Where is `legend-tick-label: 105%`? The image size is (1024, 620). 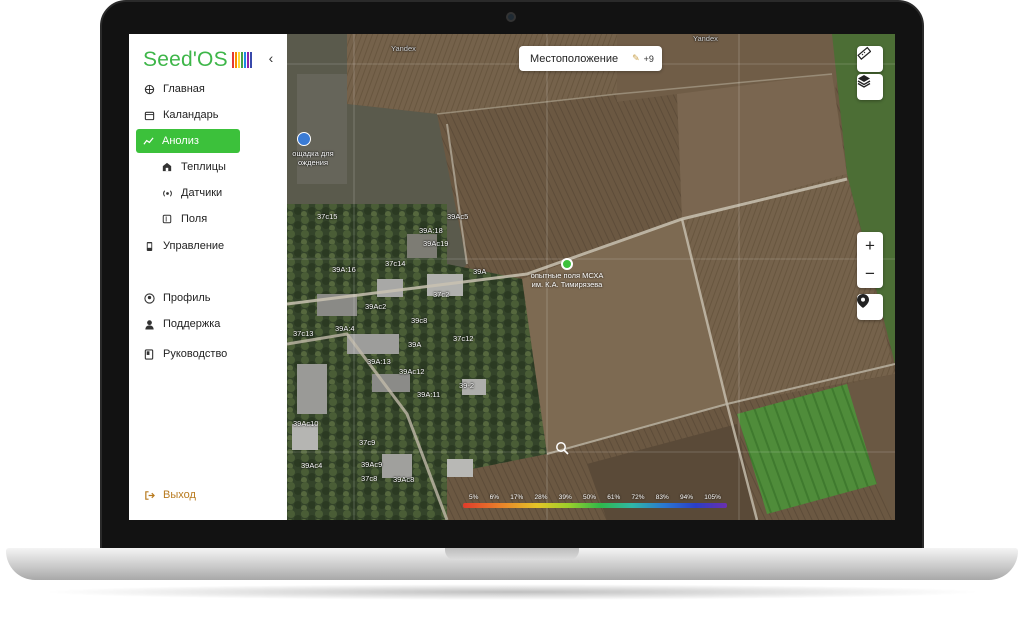 legend-tick-label: 105% is located at coordinates (712, 497).